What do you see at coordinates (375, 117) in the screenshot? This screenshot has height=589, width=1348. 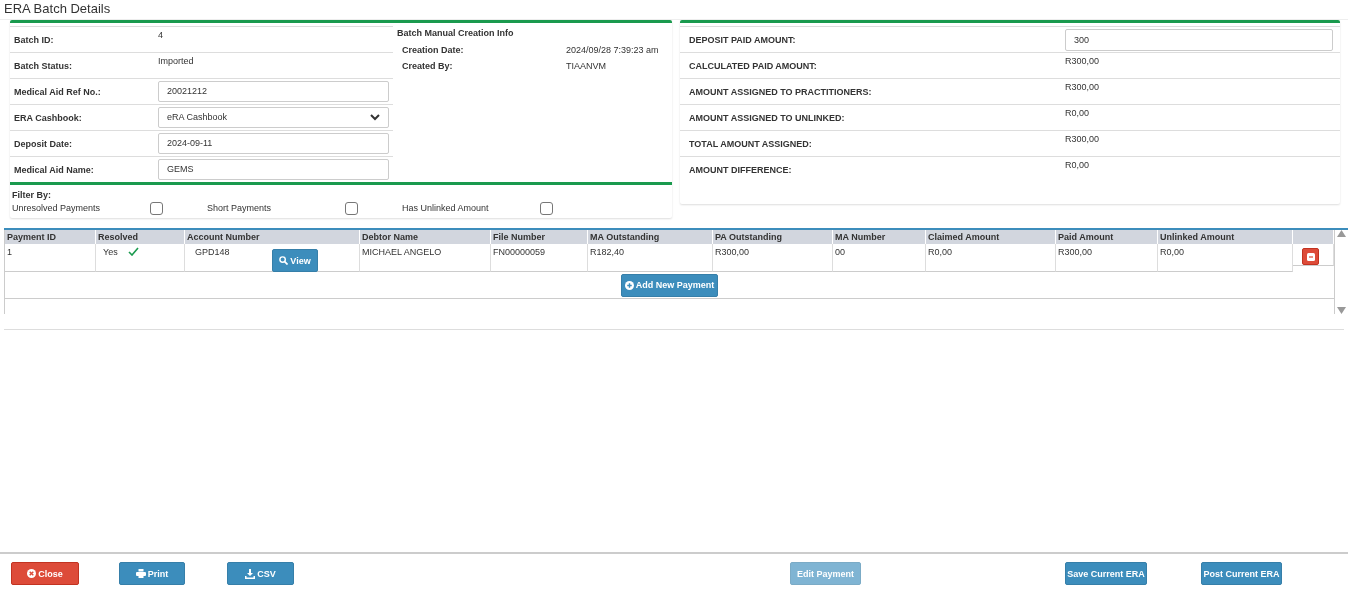 I see `chevron-down-icon` at bounding box center [375, 117].